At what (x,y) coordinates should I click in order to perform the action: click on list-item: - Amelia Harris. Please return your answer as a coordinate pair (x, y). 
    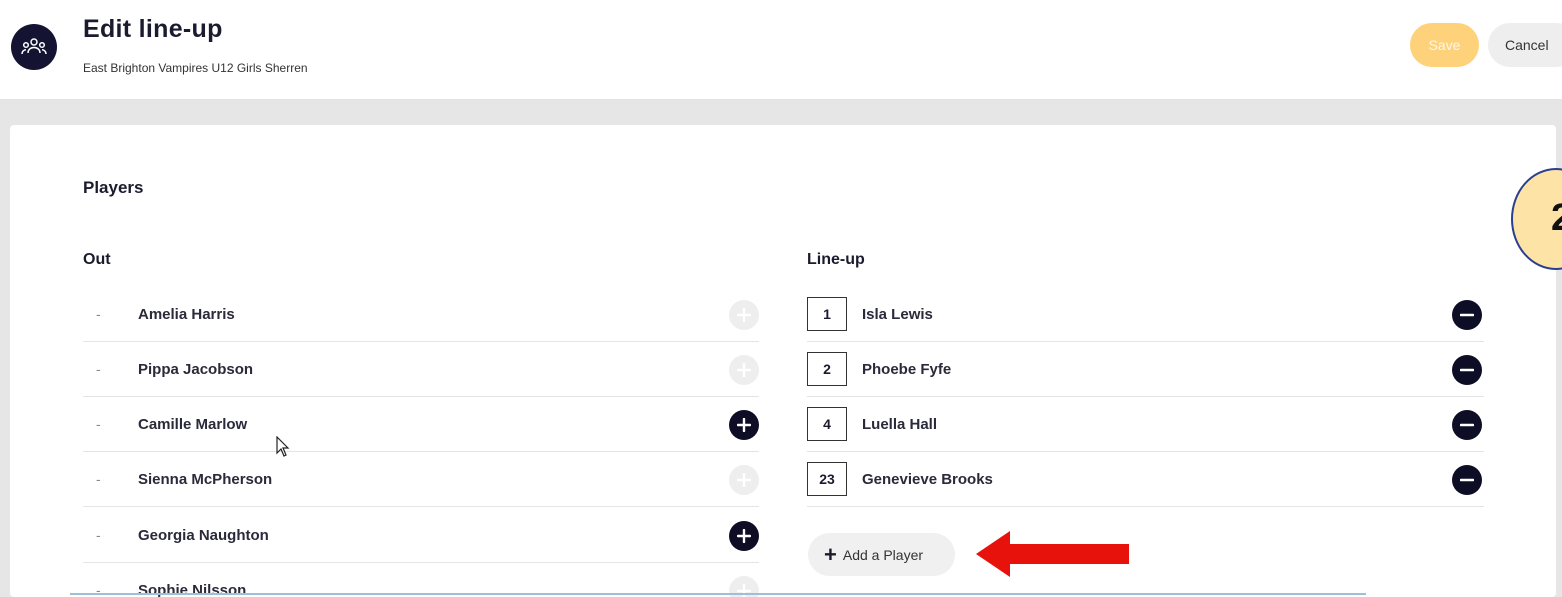
    Looking at the image, I should click on (421, 314).